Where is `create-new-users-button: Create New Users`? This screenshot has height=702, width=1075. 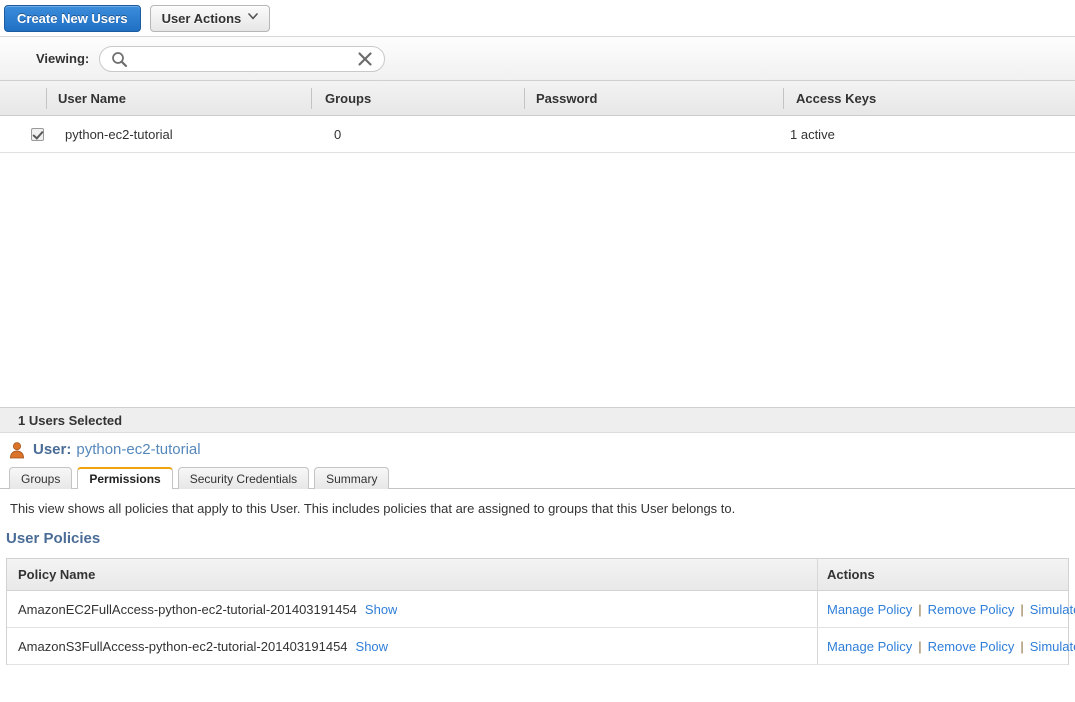 create-new-users-button: Create New Users is located at coordinates (72, 18).